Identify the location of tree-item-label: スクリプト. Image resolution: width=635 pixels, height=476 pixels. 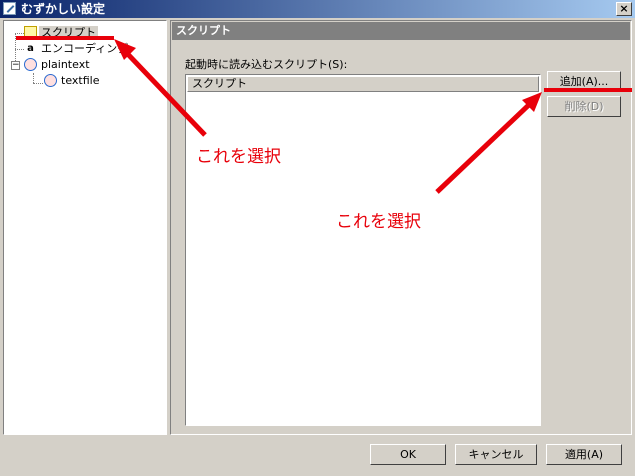
(68, 32).